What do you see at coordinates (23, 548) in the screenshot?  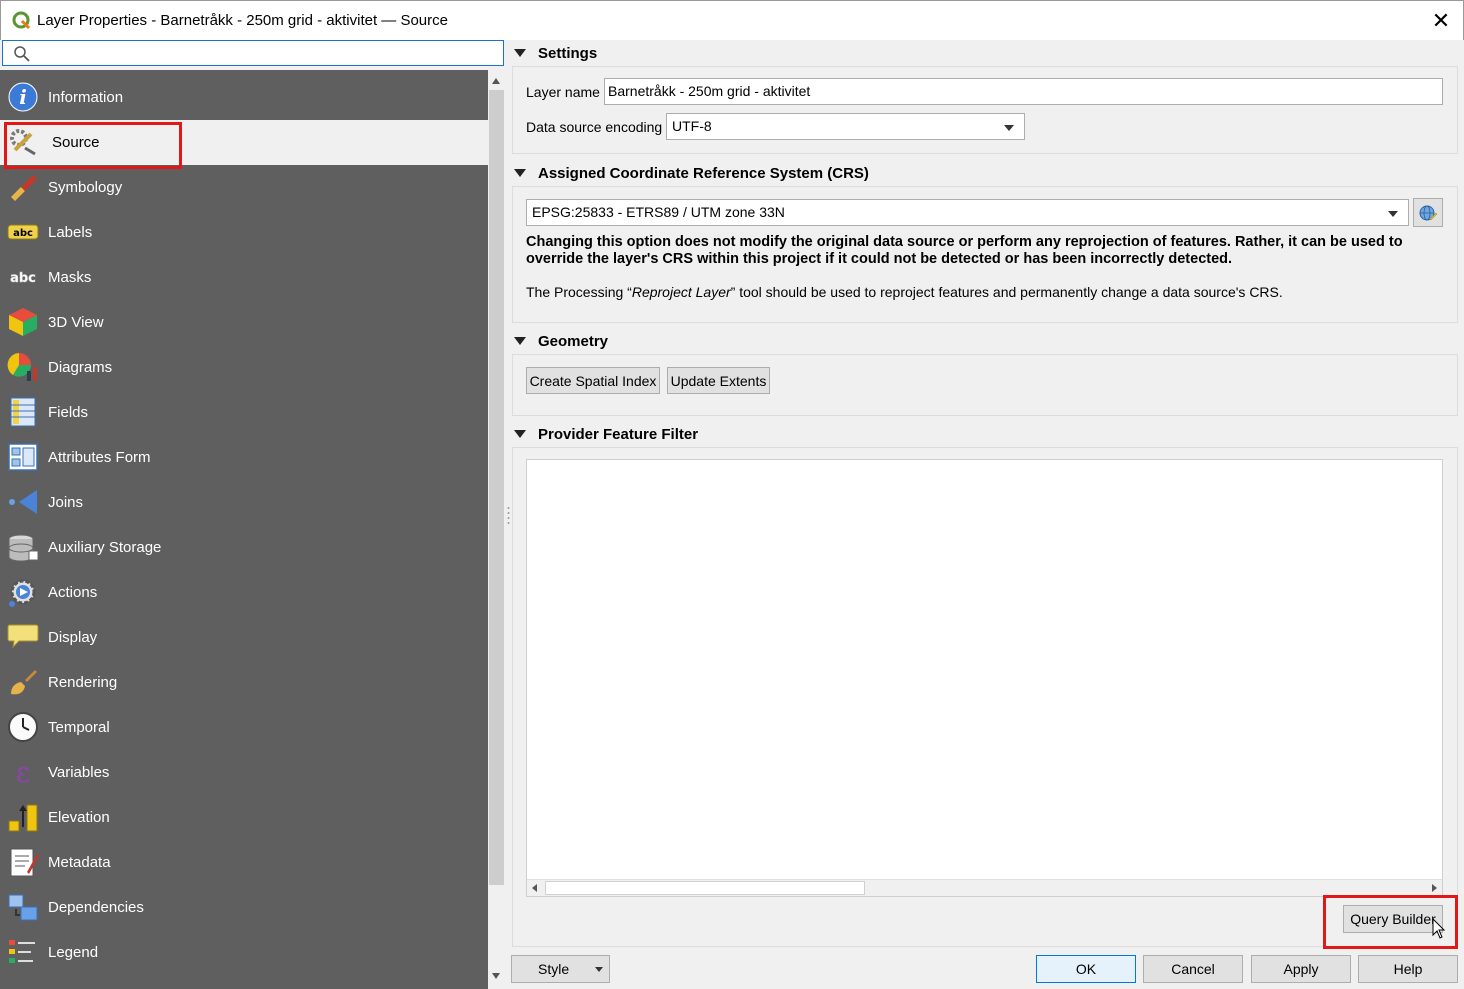 I see `database-icon` at bounding box center [23, 548].